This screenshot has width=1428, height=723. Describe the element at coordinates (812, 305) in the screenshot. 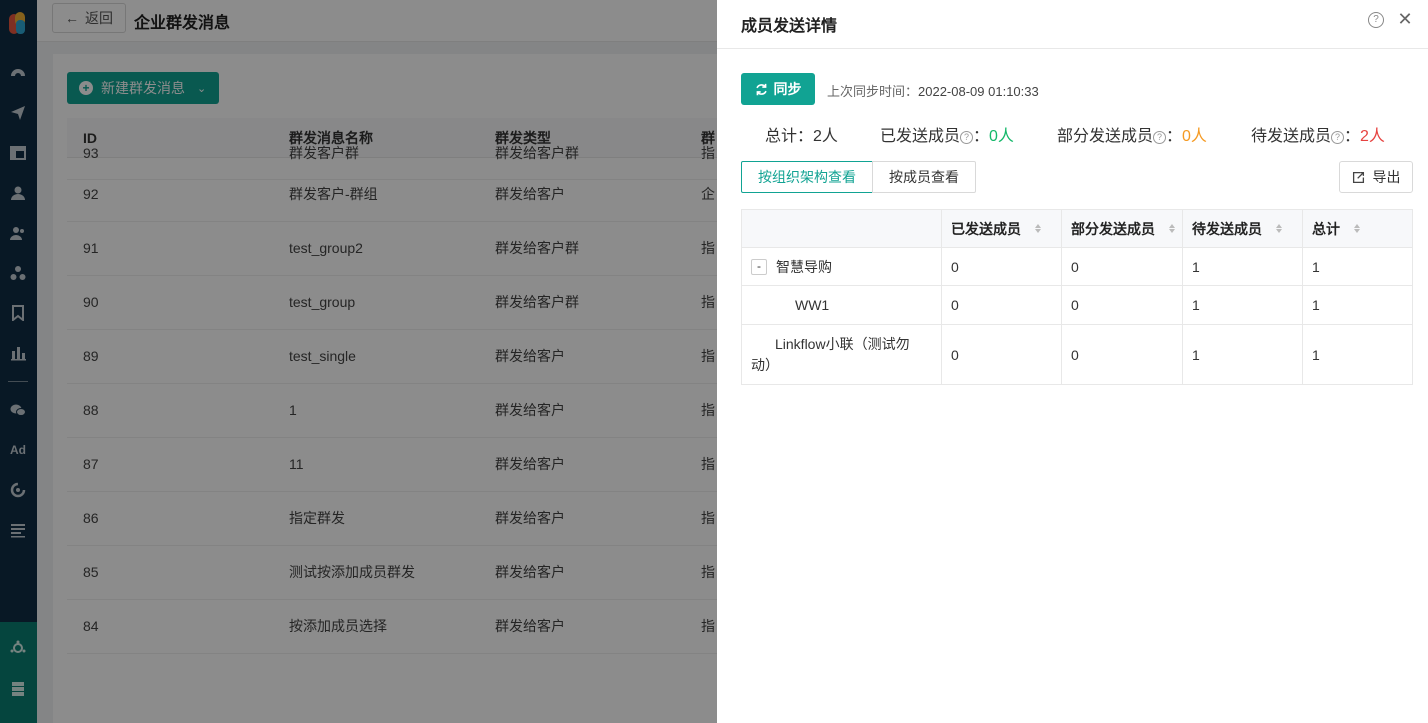

I see `org-name: WW1` at that location.